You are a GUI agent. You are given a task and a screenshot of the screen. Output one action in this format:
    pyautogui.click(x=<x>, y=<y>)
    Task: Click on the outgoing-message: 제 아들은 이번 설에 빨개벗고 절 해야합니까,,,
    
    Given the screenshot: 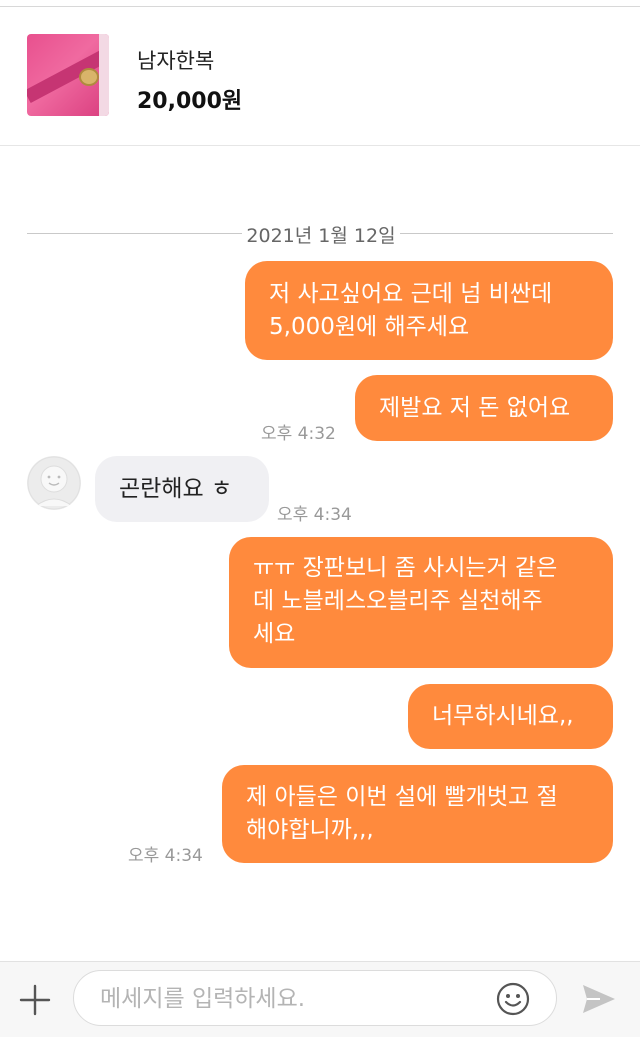 What is the action you would take?
    pyautogui.click(x=417, y=814)
    